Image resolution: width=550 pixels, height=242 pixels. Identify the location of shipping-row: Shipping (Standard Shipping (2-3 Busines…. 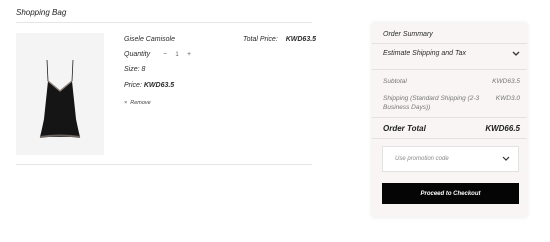
(451, 103).